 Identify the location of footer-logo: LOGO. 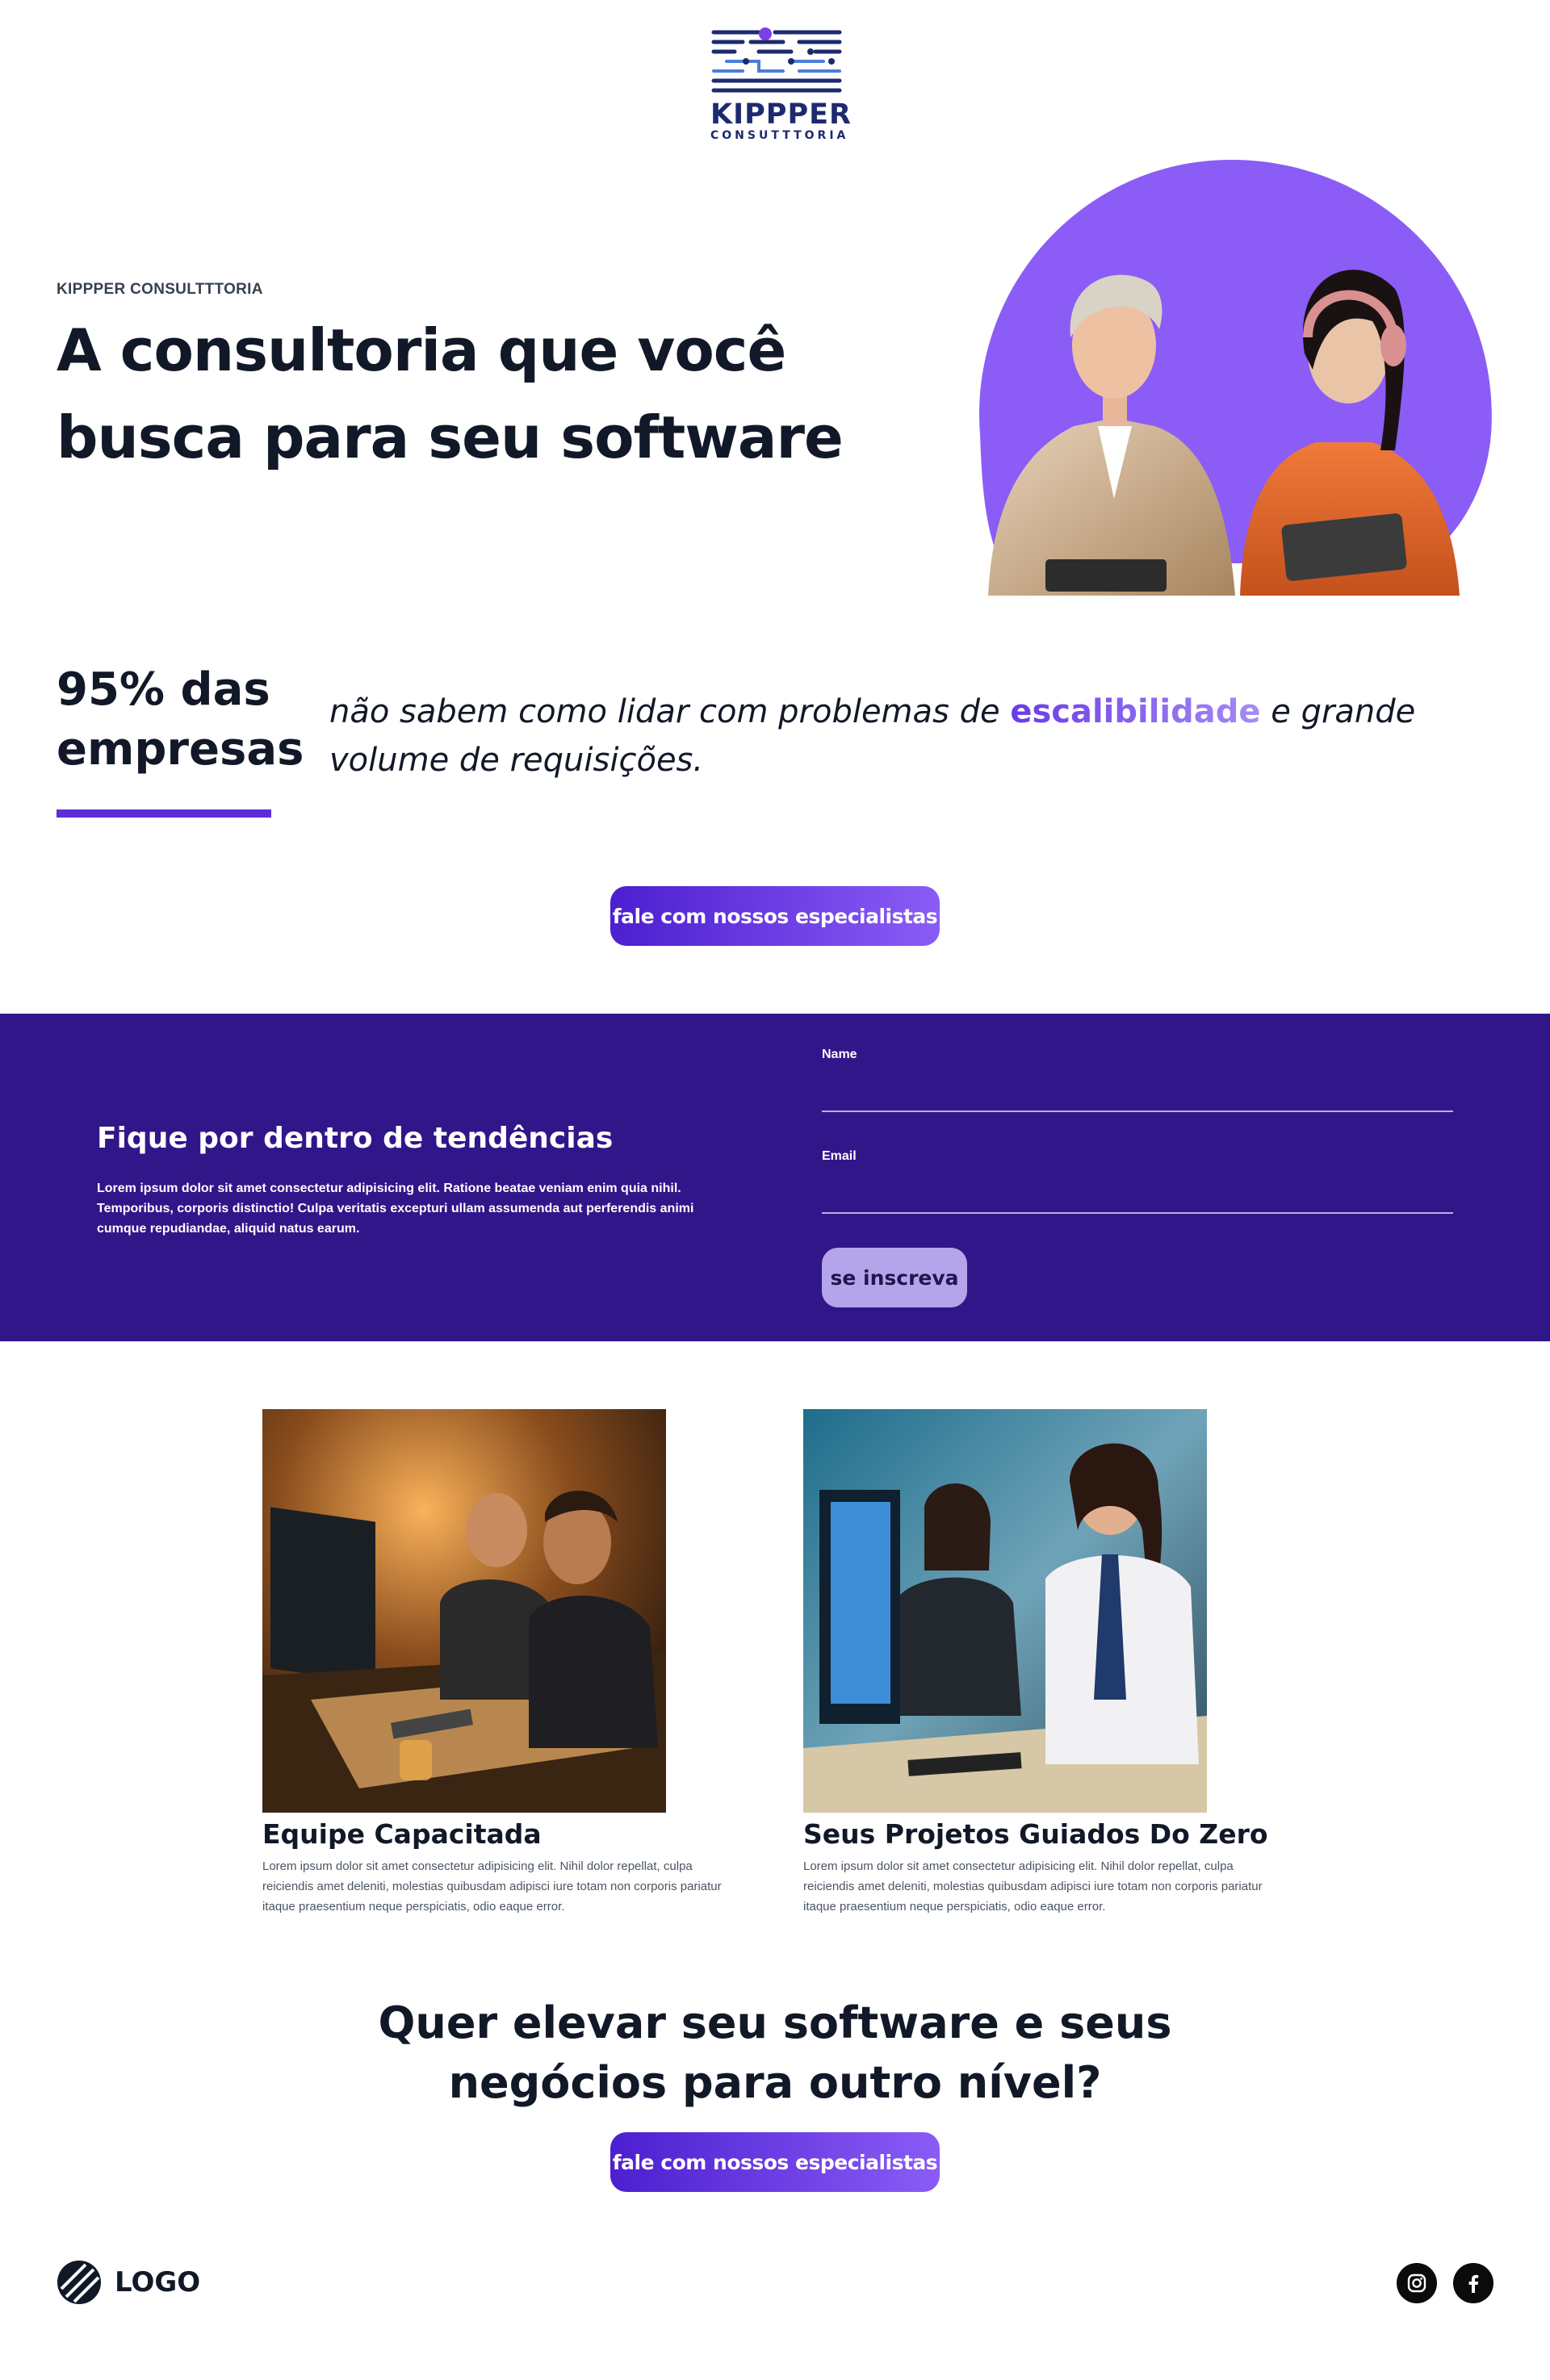
(128, 2282).